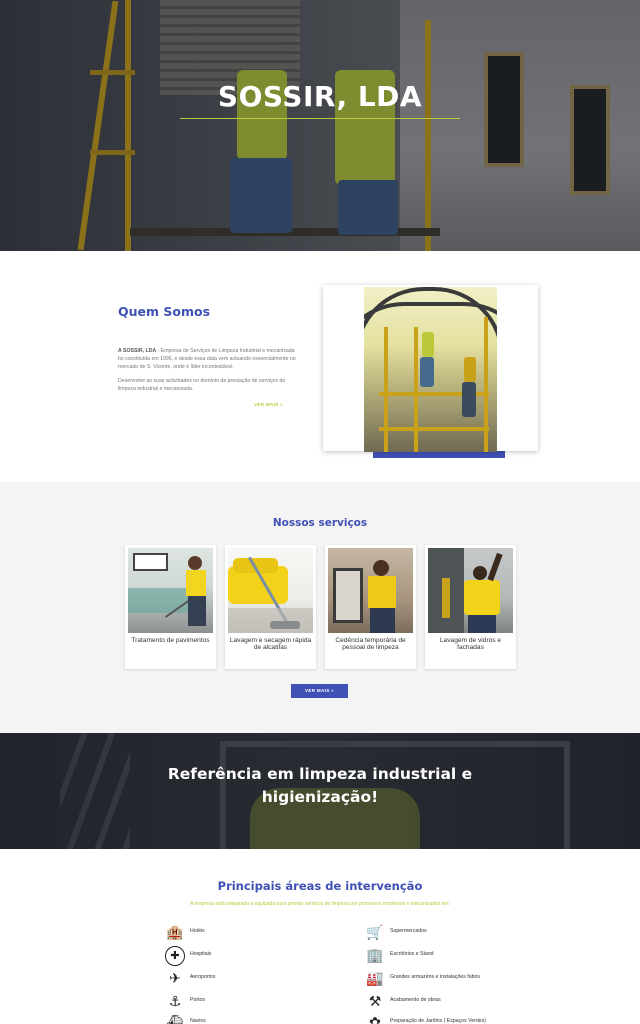 The height and width of the screenshot is (1024, 640). Describe the element at coordinates (201, 954) in the screenshot. I see `area-label: Hospitais` at that location.